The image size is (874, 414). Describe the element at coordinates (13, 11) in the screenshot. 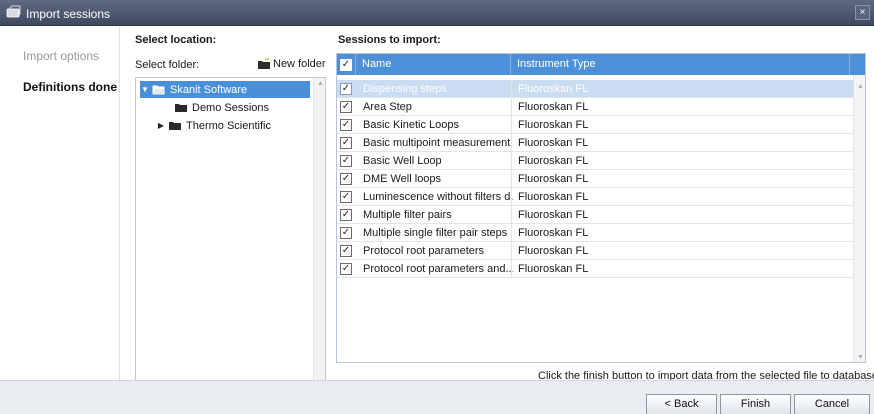

I see `import-app-icon` at that location.